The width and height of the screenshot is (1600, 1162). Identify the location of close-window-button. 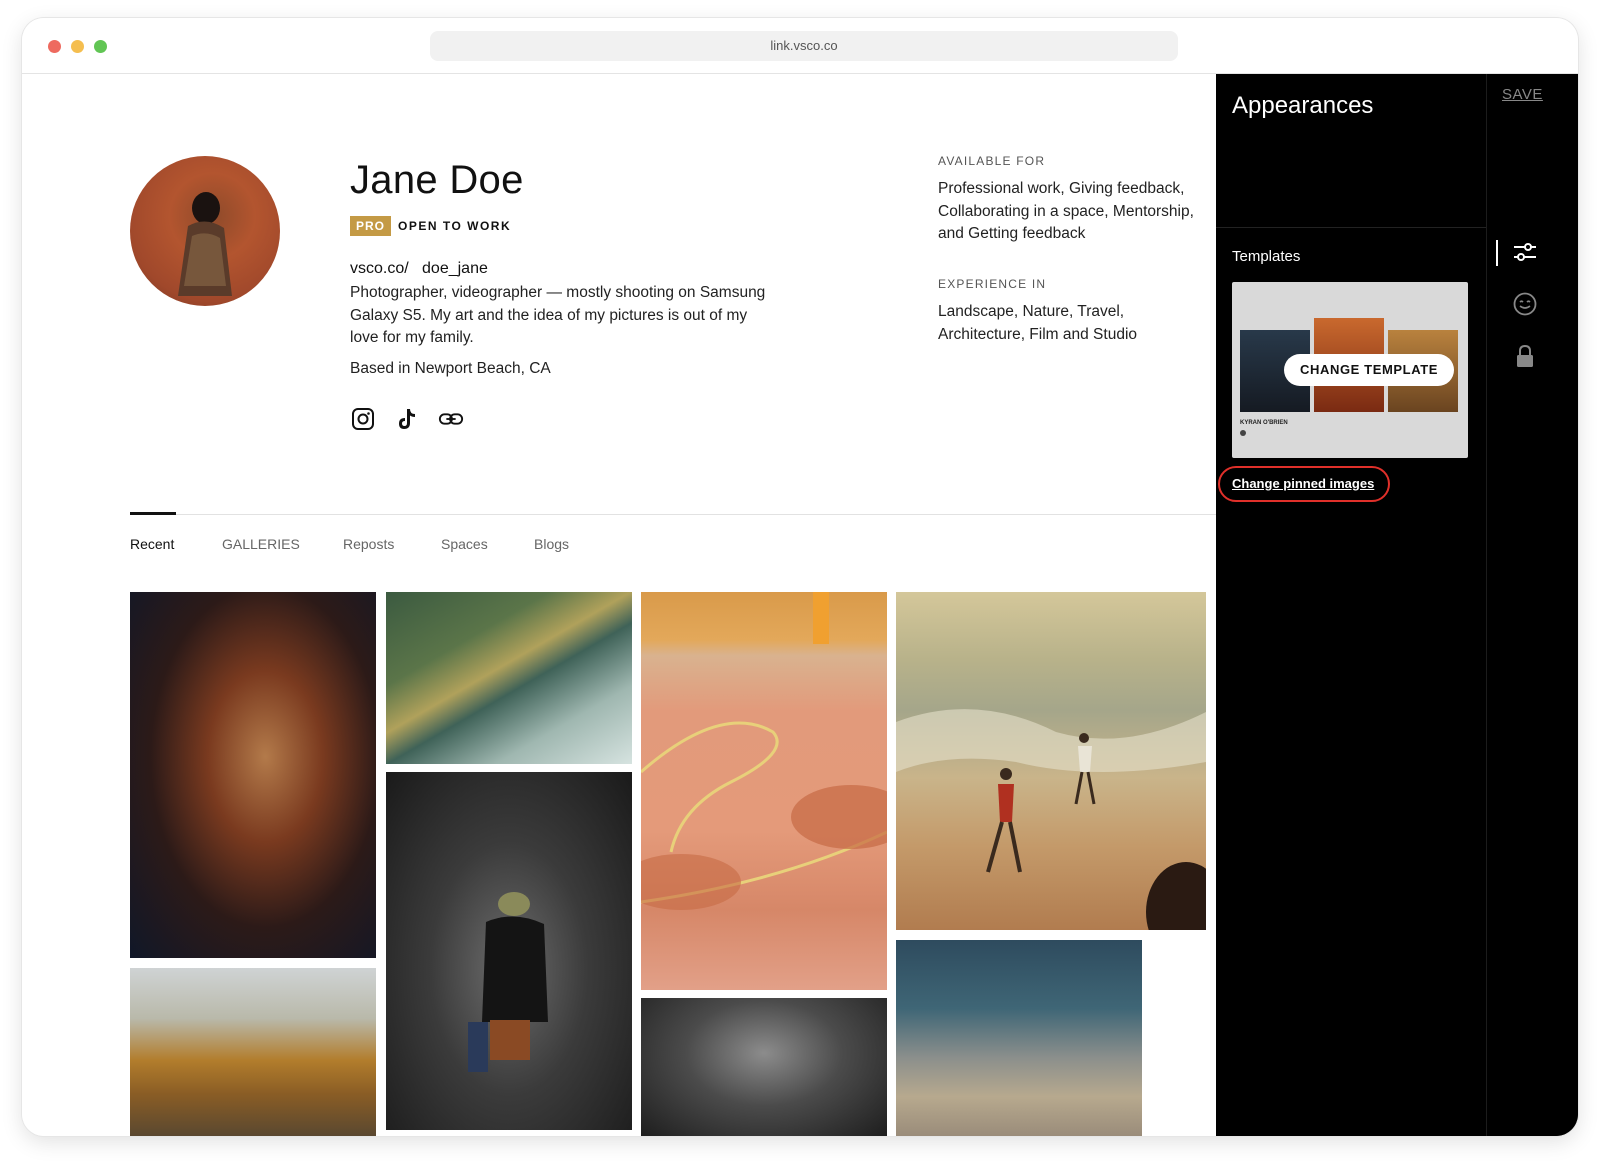
(54, 46).